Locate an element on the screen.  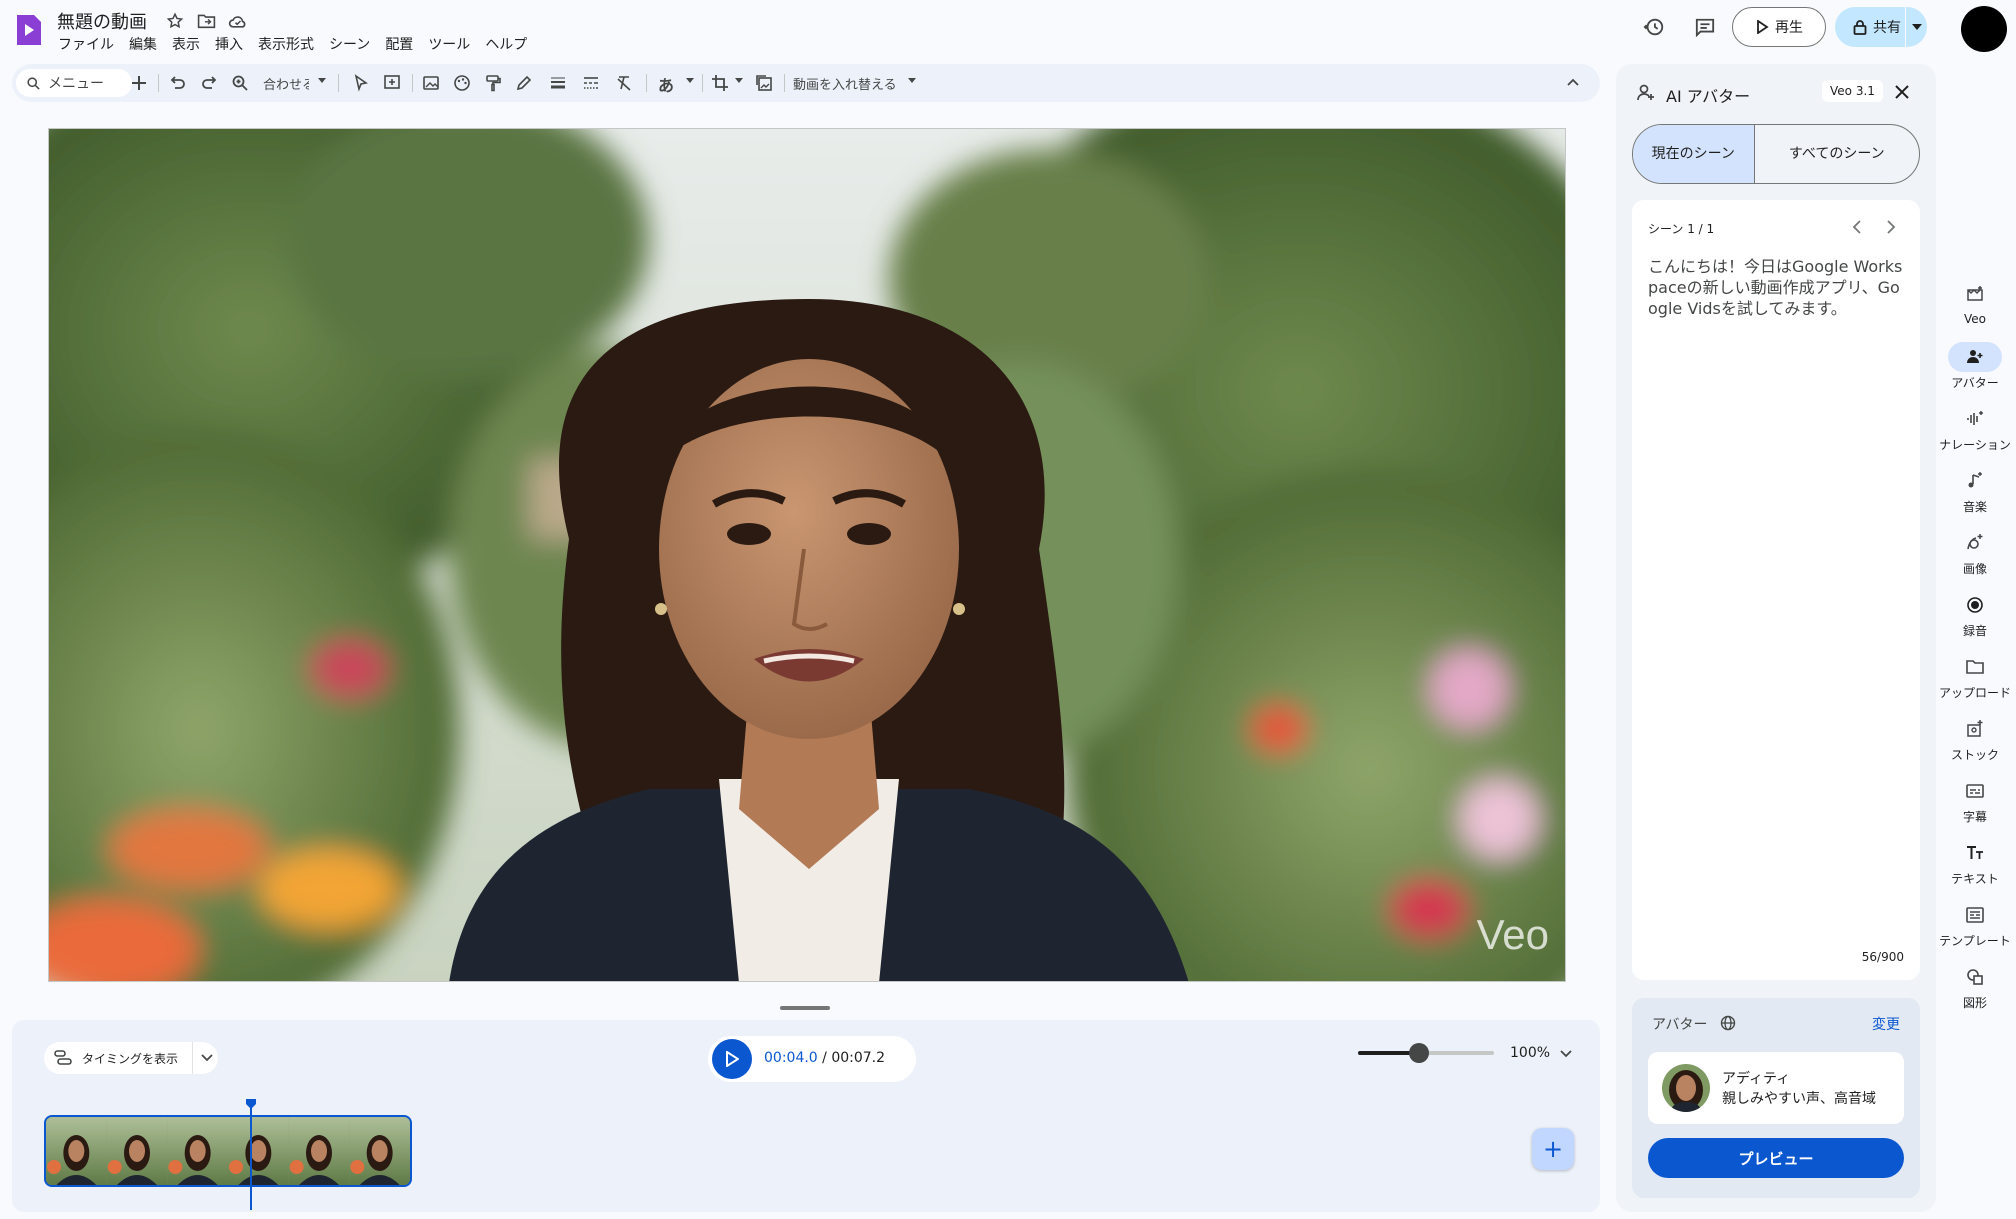
rail-label: 画像 is located at coordinates (1974, 569).